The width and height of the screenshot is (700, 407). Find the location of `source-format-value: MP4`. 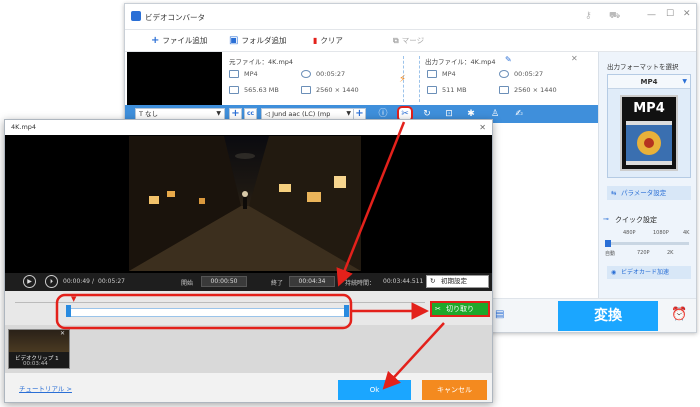

source-format-value: MP4 is located at coordinates (251, 74).